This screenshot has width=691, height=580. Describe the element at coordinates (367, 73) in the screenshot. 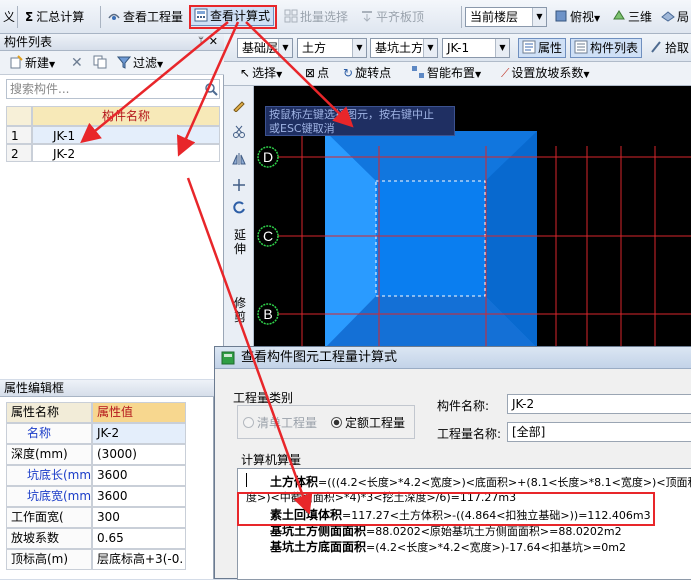

I see `rotate-point-button: ↻ 旋转点` at that location.